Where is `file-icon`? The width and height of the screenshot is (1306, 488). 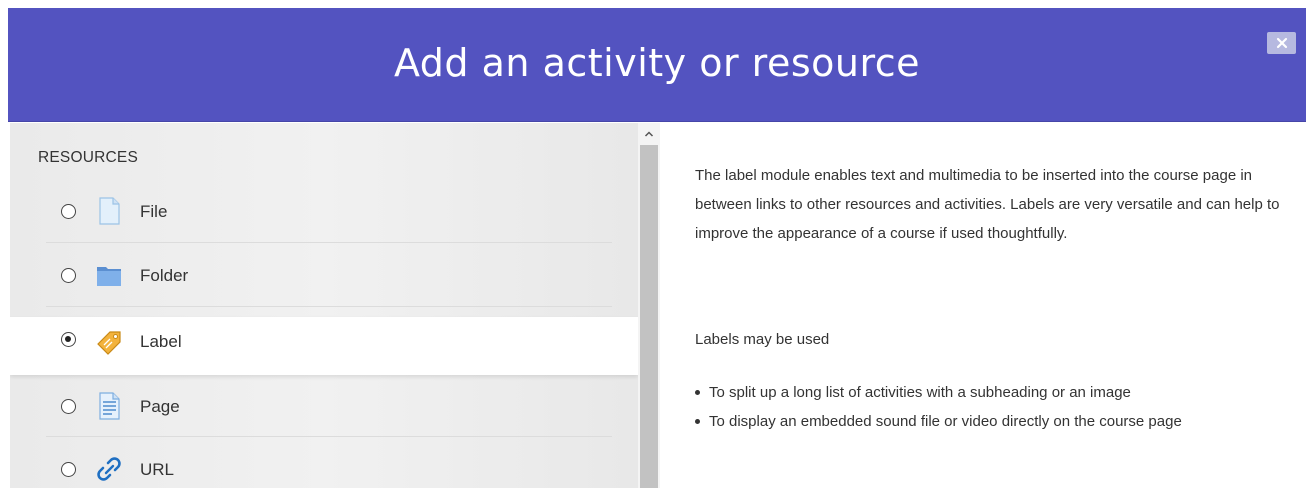
file-icon is located at coordinates (109, 211).